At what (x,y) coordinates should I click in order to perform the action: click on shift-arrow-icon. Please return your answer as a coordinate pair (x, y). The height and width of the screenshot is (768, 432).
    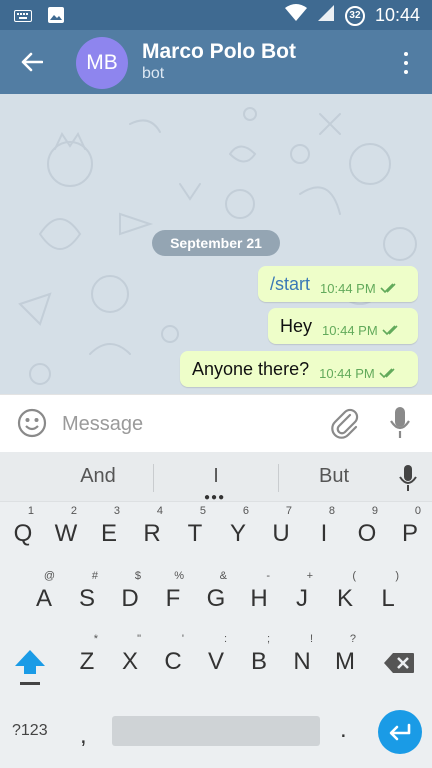
    Looking at the image, I should click on (30, 667).